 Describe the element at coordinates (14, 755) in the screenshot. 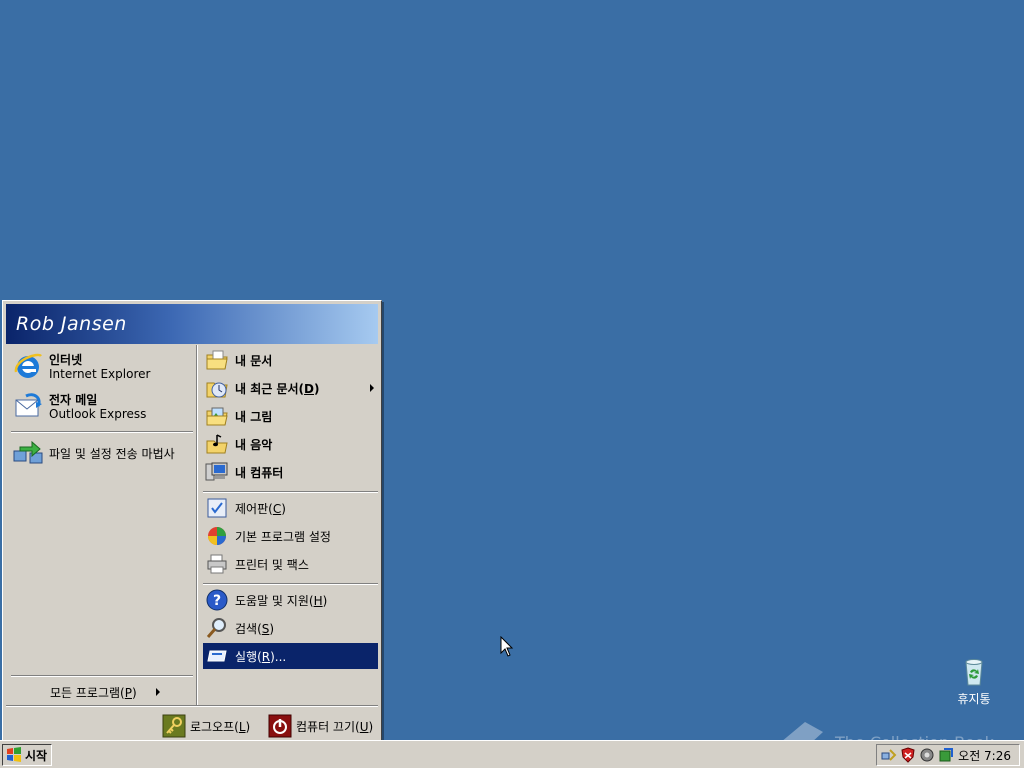

I see `windows-logo-icon` at that location.